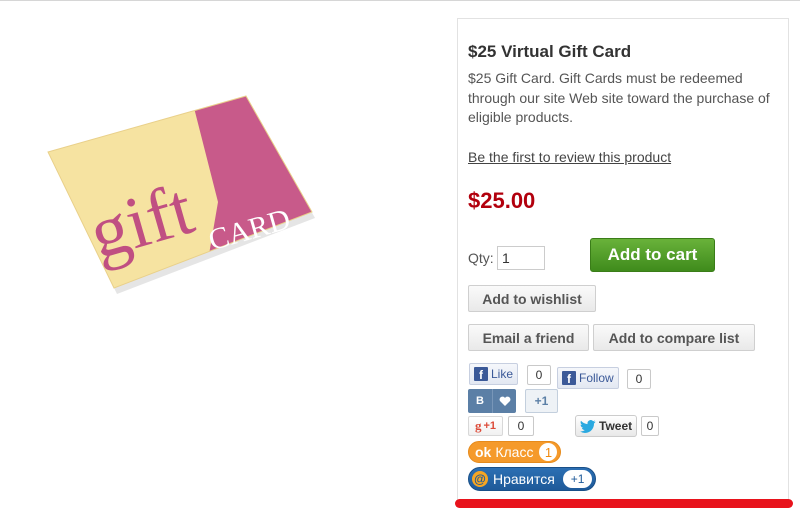  I want to click on qty-input, so click(521, 258).